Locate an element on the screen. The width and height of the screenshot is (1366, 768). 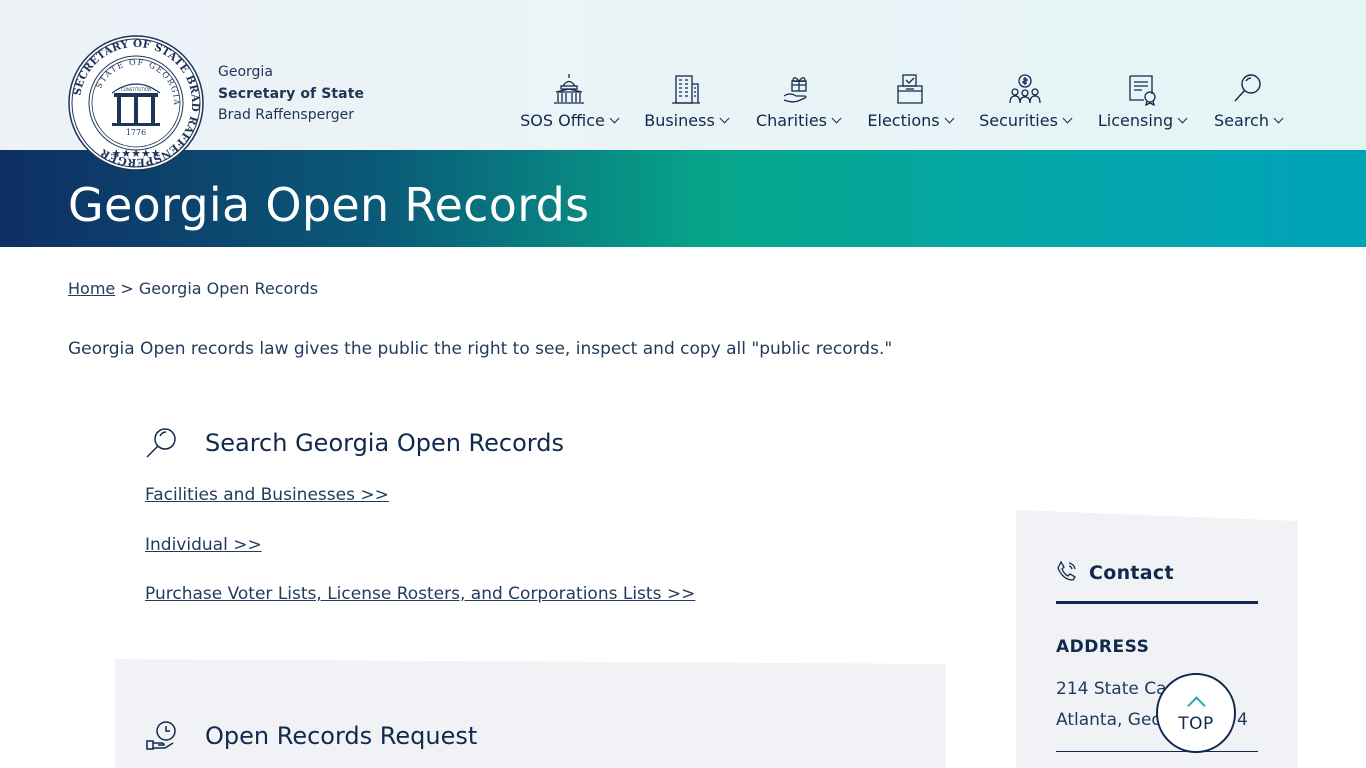
address-line-2-tail: 4 is located at coordinates (1242, 720).